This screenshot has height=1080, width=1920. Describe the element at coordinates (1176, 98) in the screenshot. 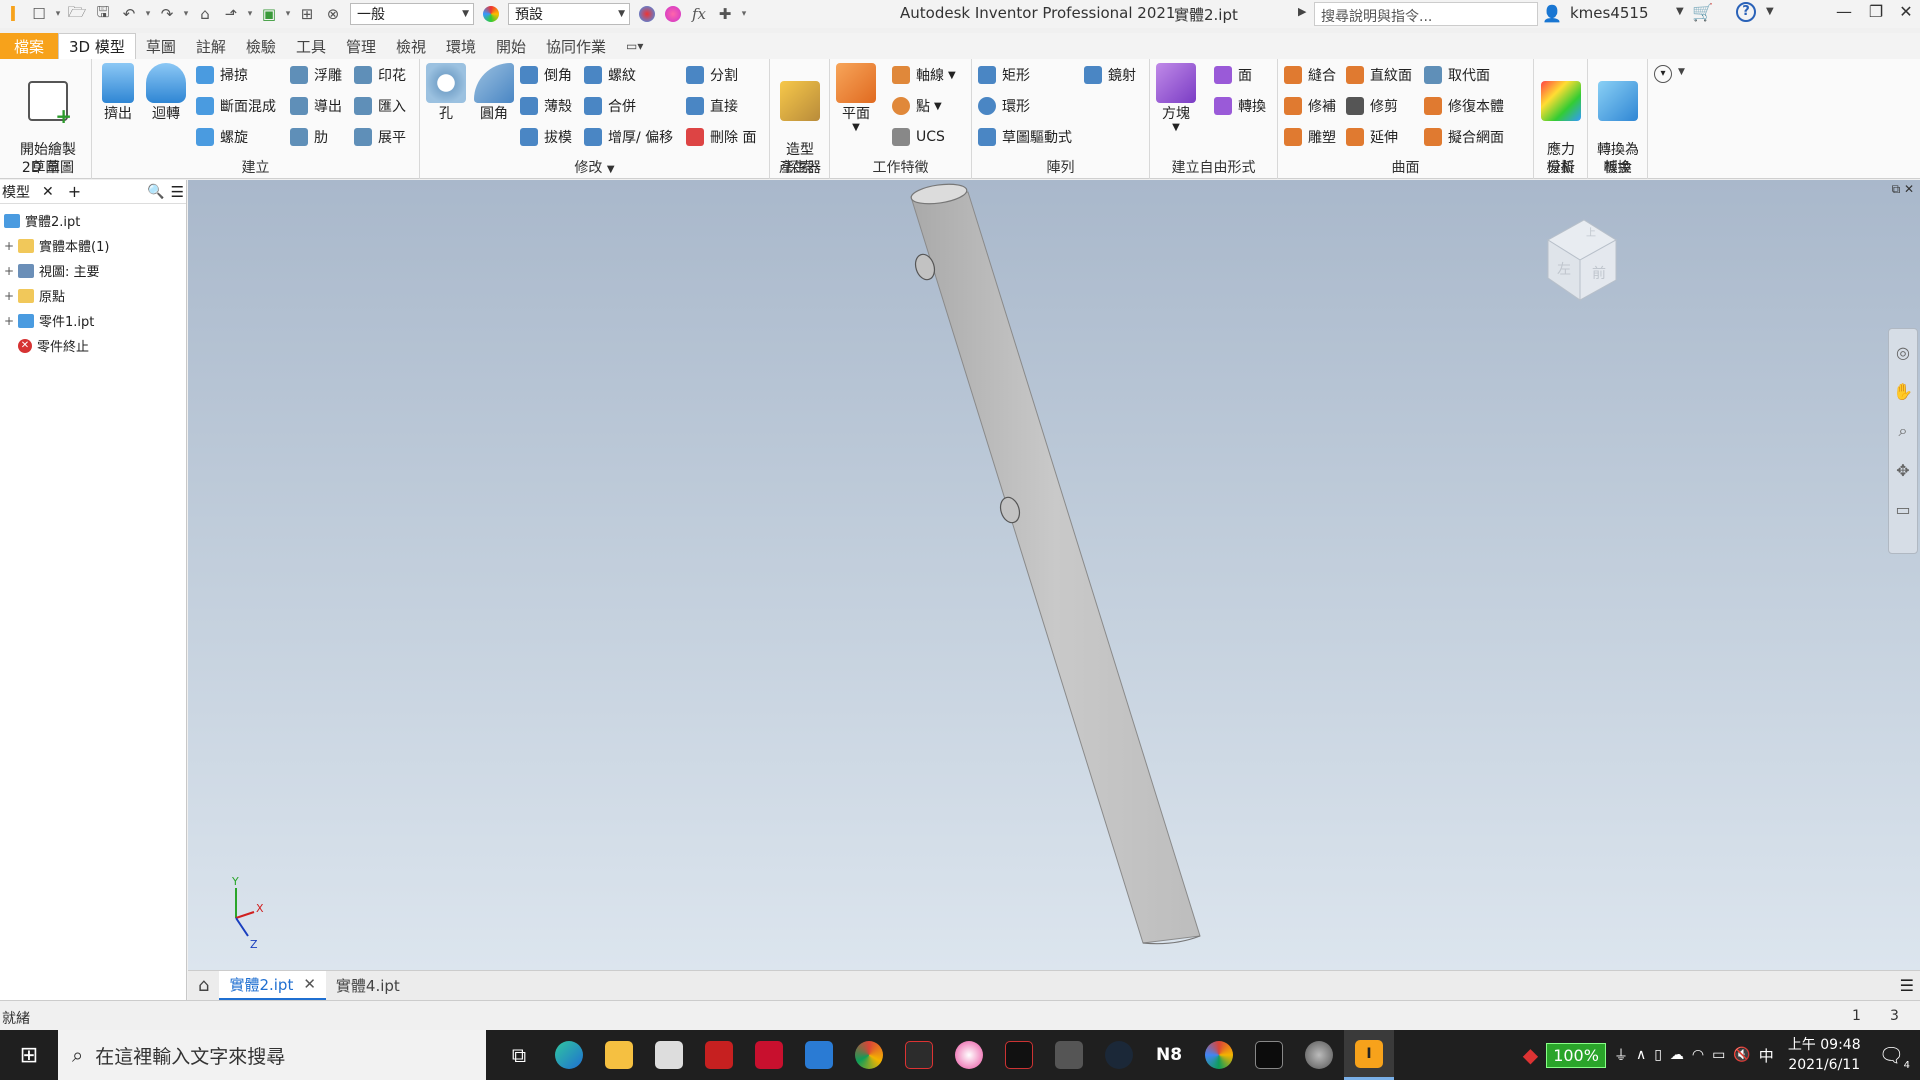

I see `box-freeform-button: 方塊 ▼` at that location.